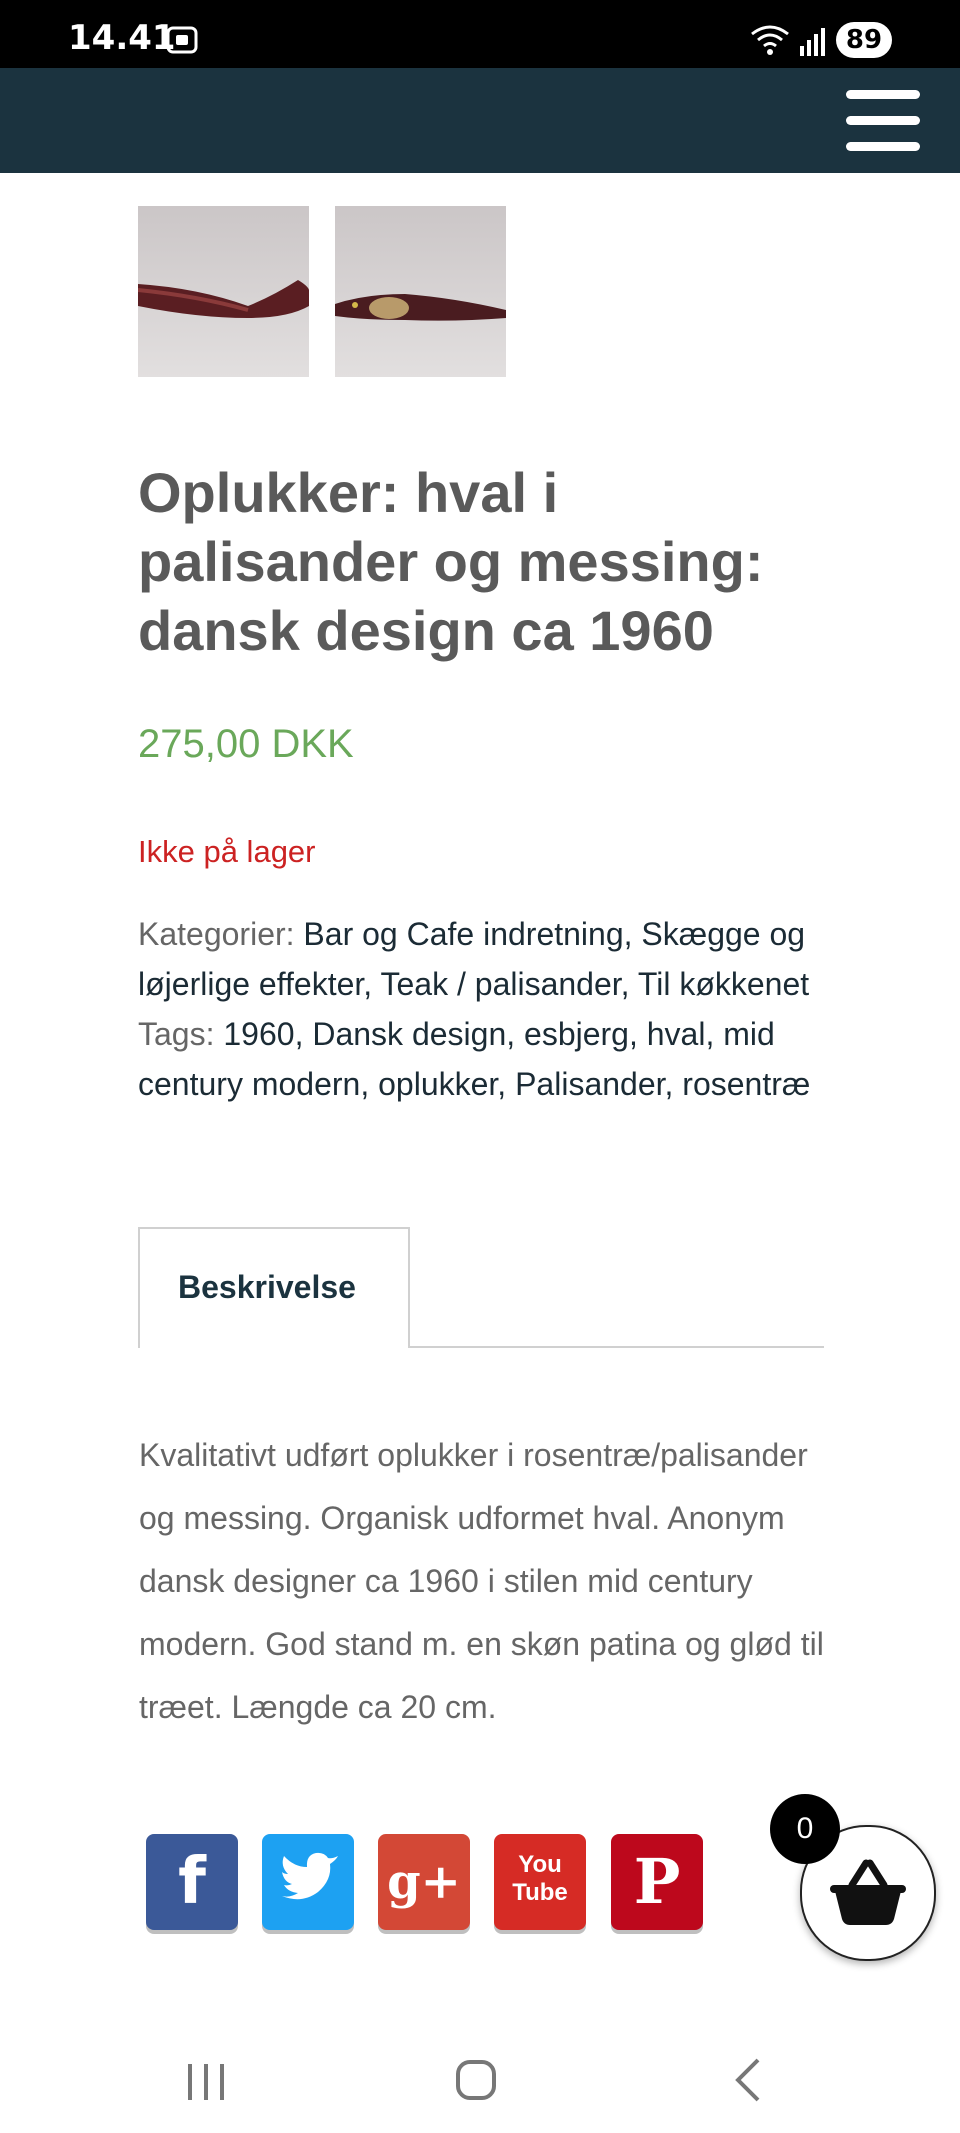 The height and width of the screenshot is (2133, 960). Describe the element at coordinates (476, 2080) in the screenshot. I see `home-icon` at that location.